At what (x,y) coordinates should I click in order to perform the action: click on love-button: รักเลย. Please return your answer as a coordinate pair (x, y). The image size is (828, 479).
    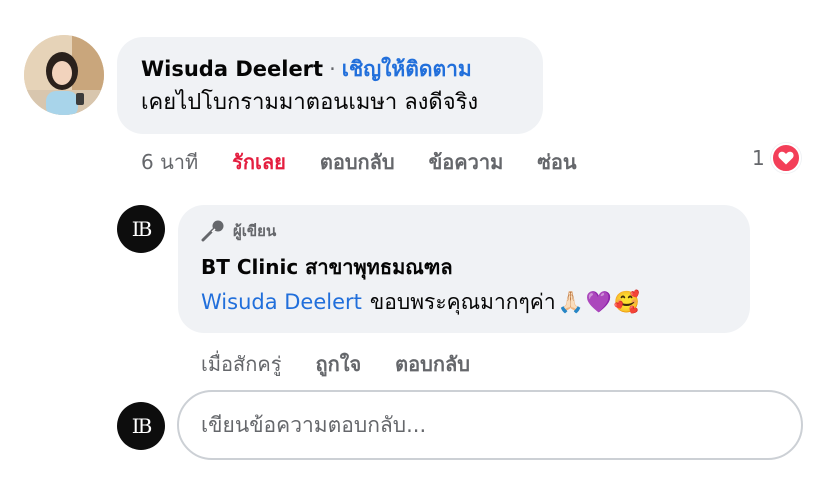
    Looking at the image, I should click on (259, 162).